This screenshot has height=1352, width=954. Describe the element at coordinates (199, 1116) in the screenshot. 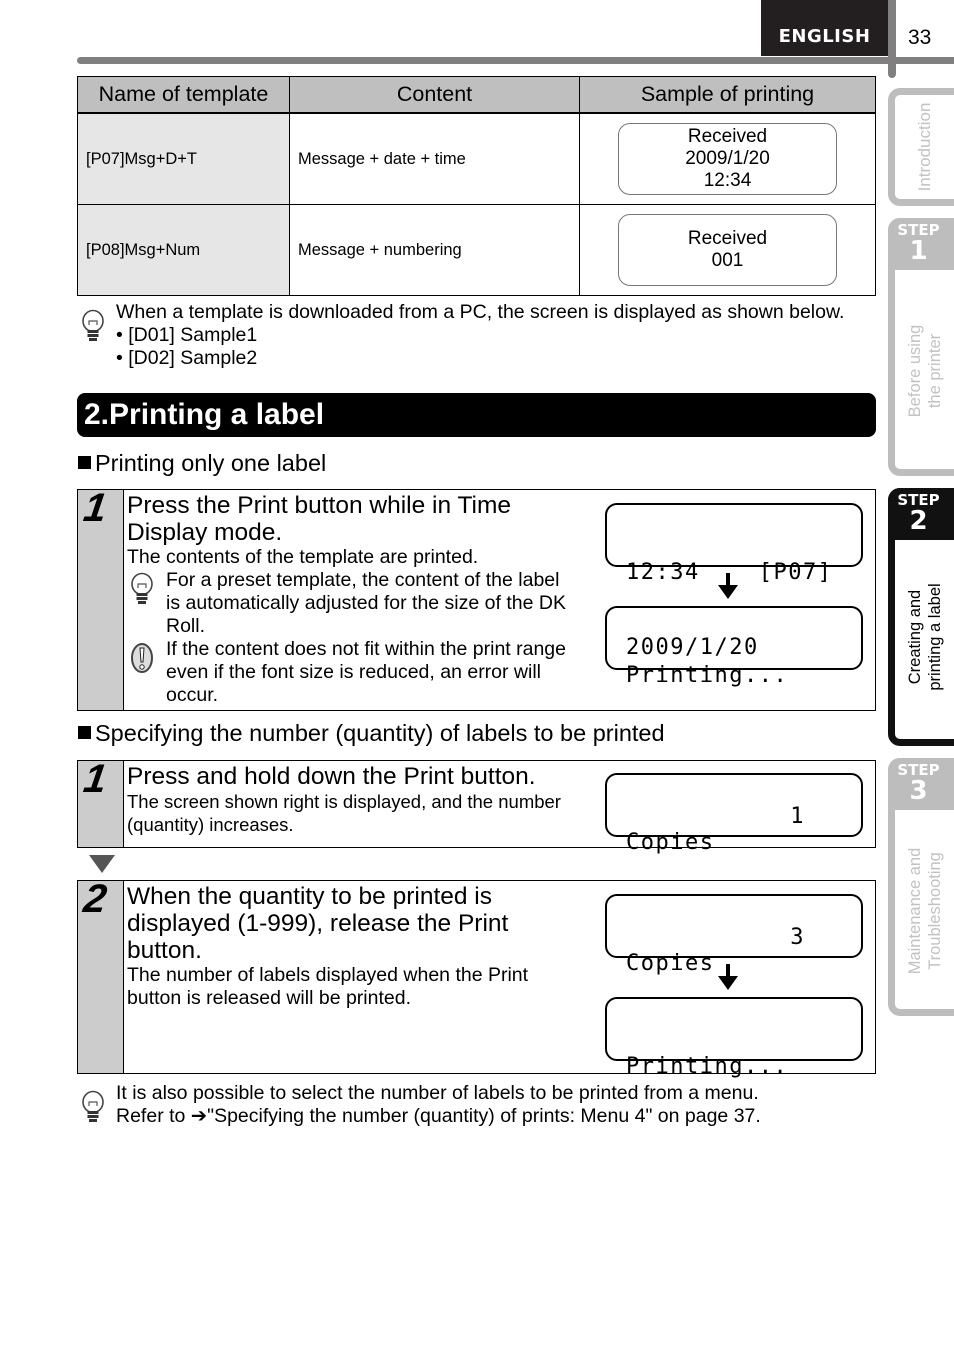

I see `reference-arrow-icon: ➔` at that location.